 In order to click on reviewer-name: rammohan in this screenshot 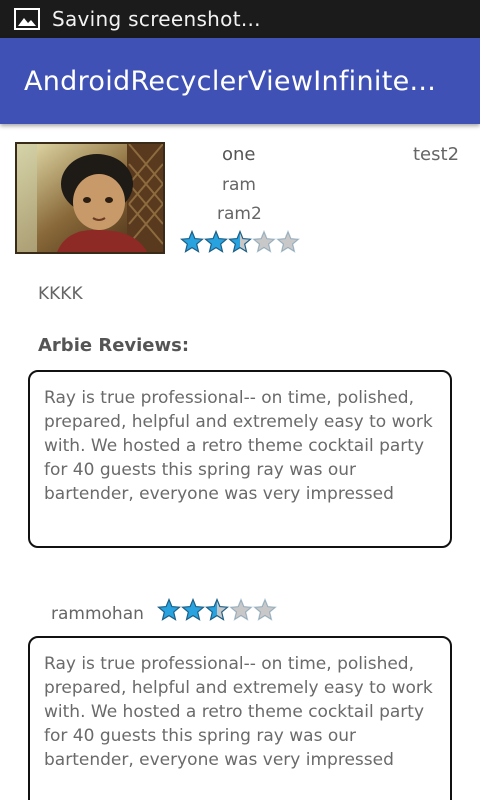, I will do `click(97, 614)`.